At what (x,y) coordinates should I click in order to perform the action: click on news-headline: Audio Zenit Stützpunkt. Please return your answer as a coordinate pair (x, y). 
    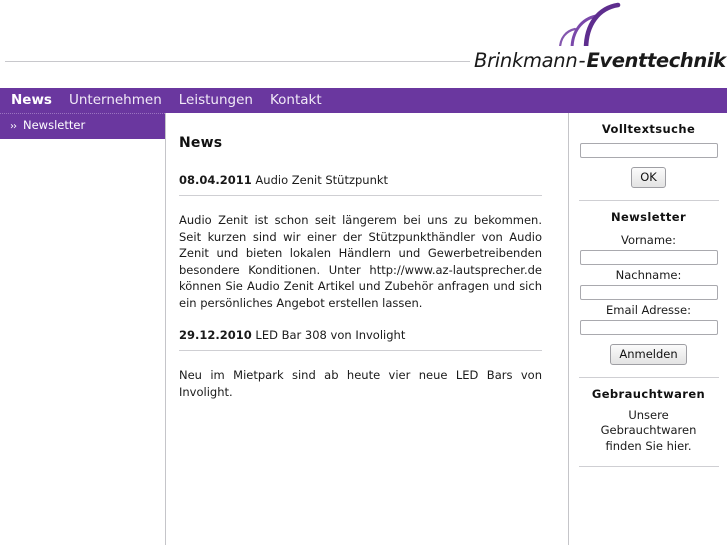
    Looking at the image, I should click on (322, 180).